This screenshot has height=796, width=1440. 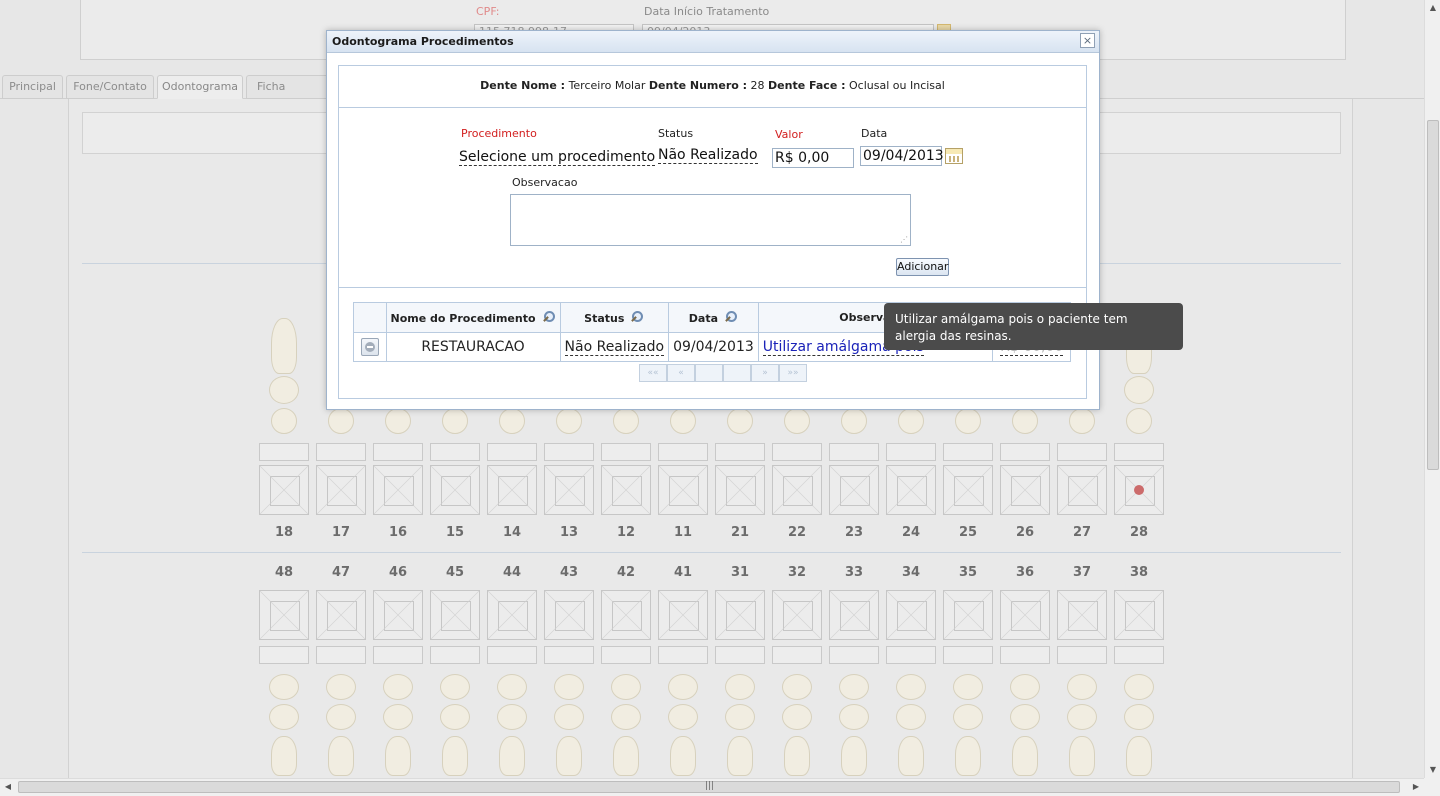 I want to click on close-icon: ×, so click(x=1087, y=40).